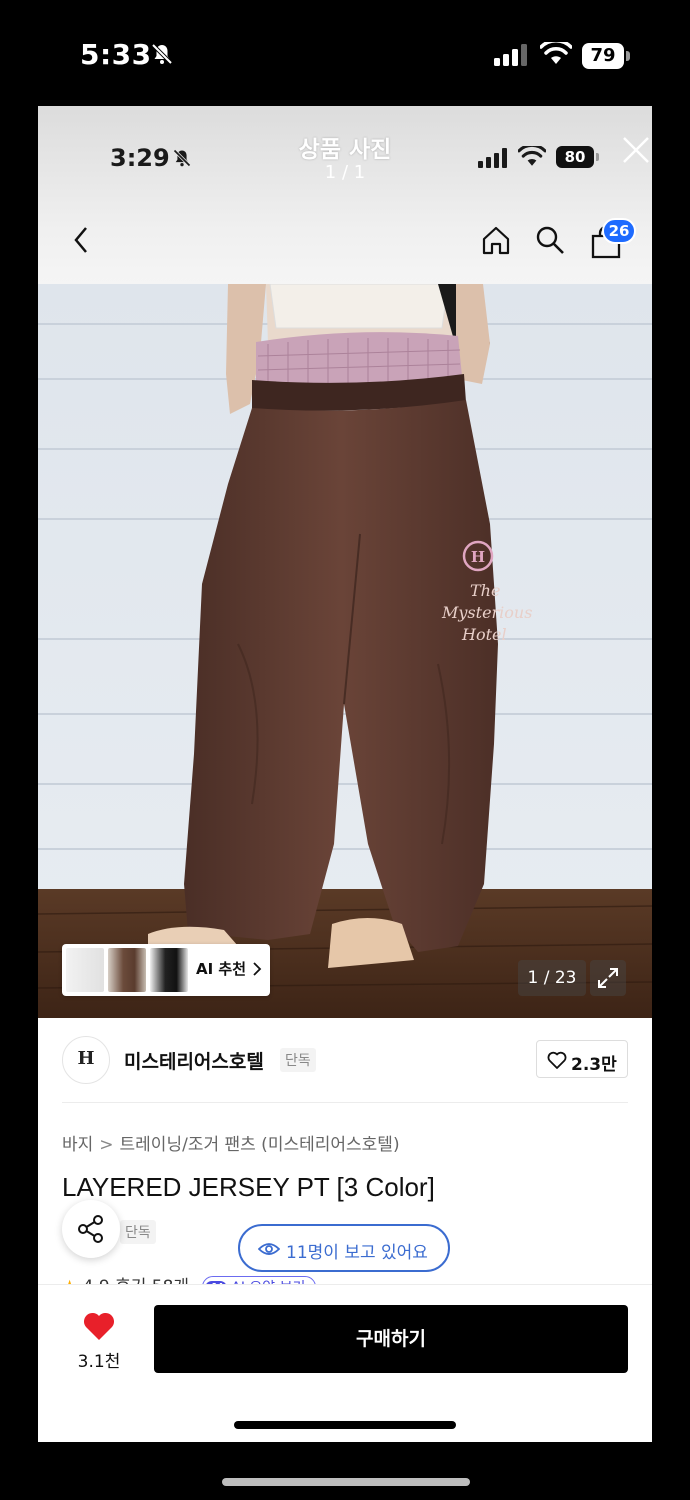 This screenshot has width=690, height=1500. What do you see at coordinates (162, 54) in the screenshot?
I see `bell-muted-icon` at bounding box center [162, 54].